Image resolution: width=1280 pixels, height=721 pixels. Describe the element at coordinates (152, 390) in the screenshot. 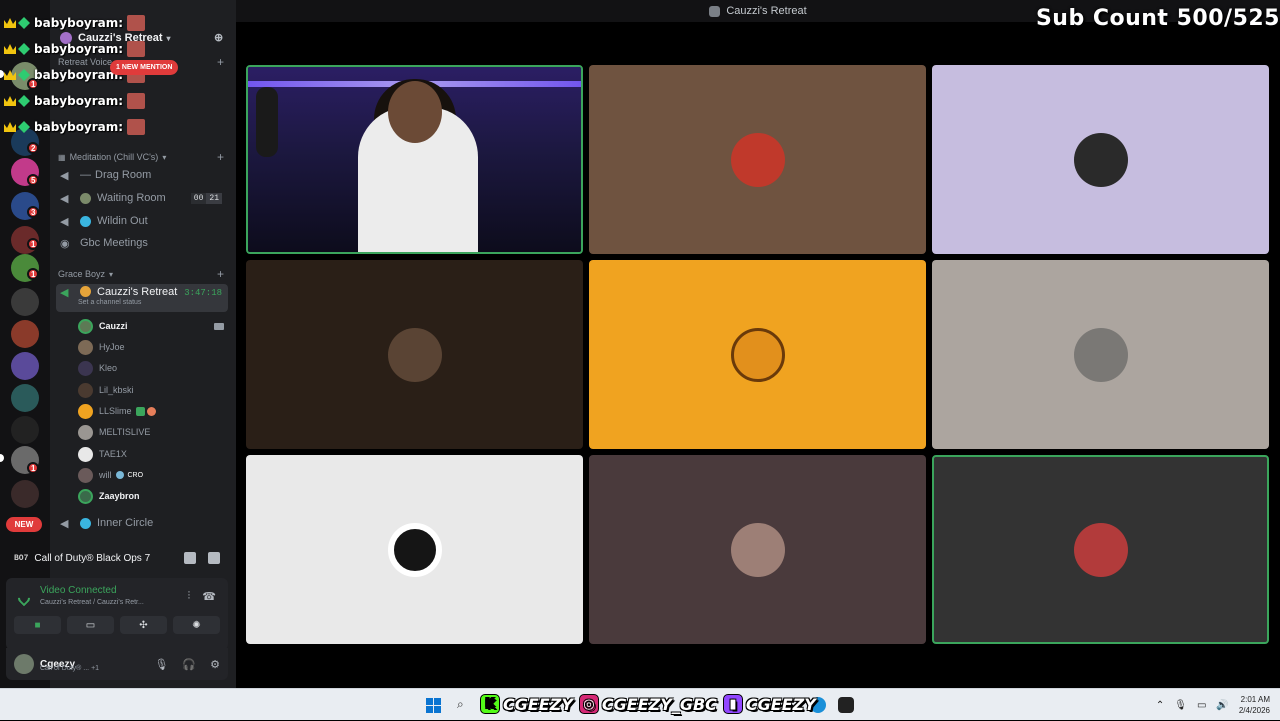

I see `voice-user: Lil_kbski` at that location.